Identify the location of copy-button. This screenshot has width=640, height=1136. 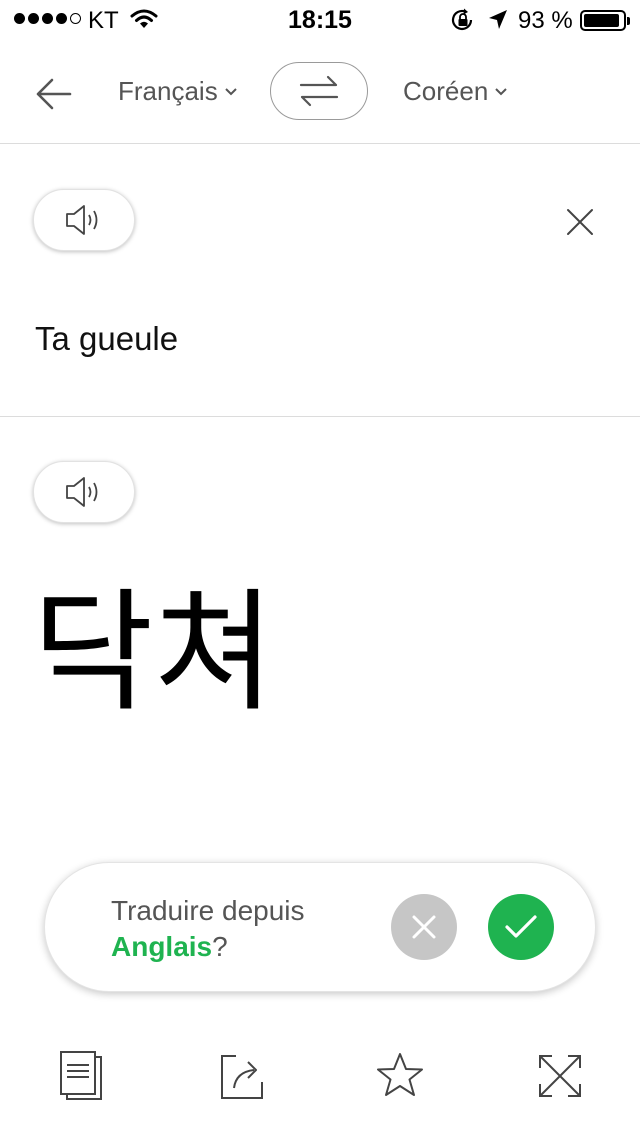
(80, 1076).